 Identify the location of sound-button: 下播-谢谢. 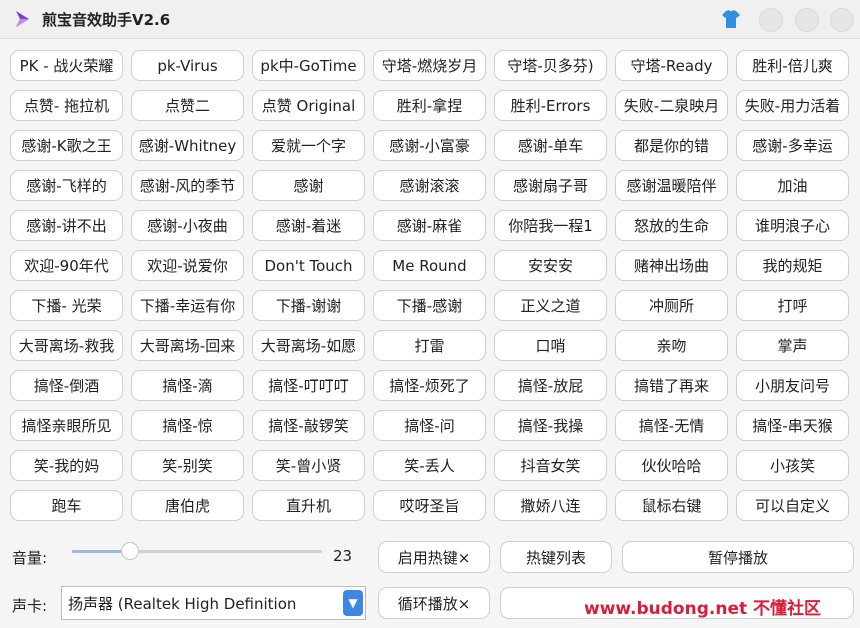
(308, 305).